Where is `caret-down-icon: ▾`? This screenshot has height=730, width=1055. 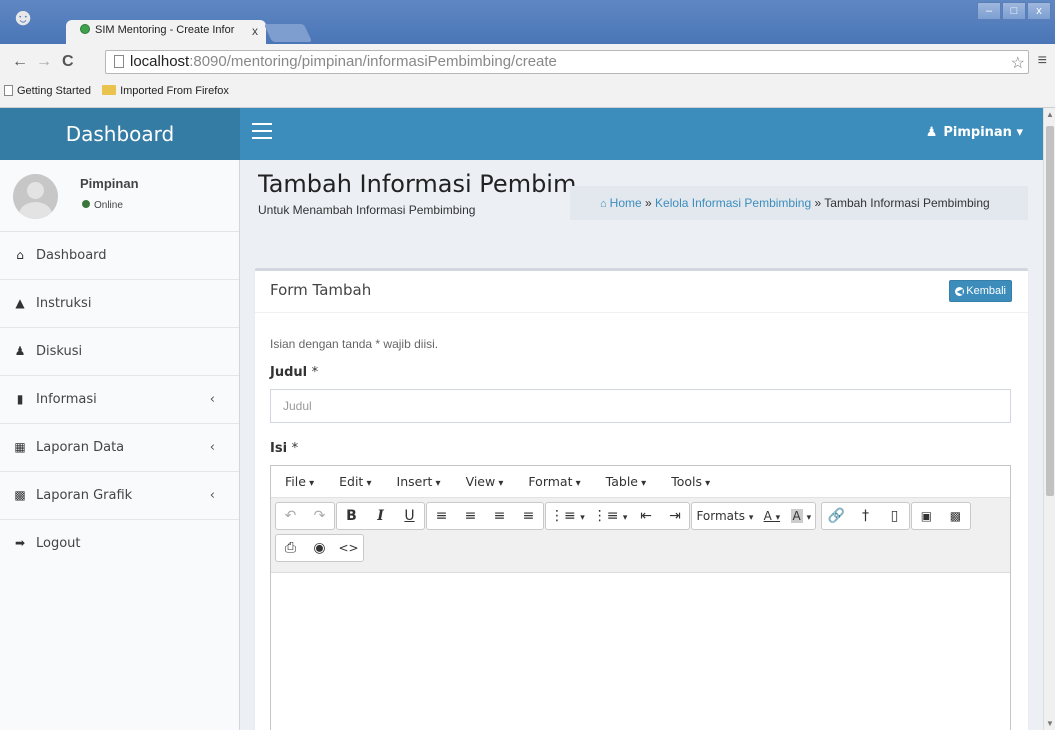
caret-down-icon: ▾ is located at coordinates (1017, 132).